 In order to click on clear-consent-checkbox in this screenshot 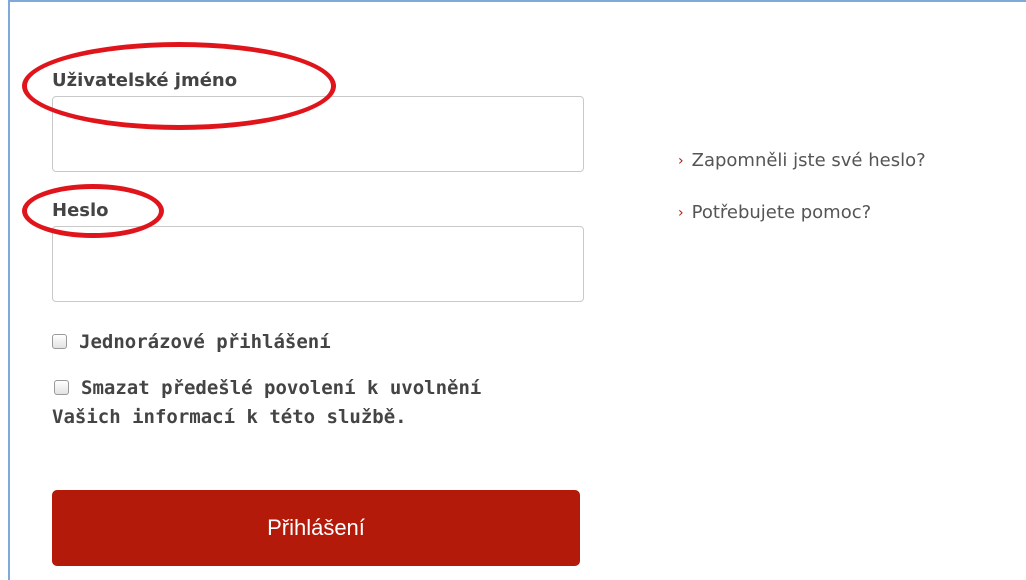, I will do `click(61, 387)`.